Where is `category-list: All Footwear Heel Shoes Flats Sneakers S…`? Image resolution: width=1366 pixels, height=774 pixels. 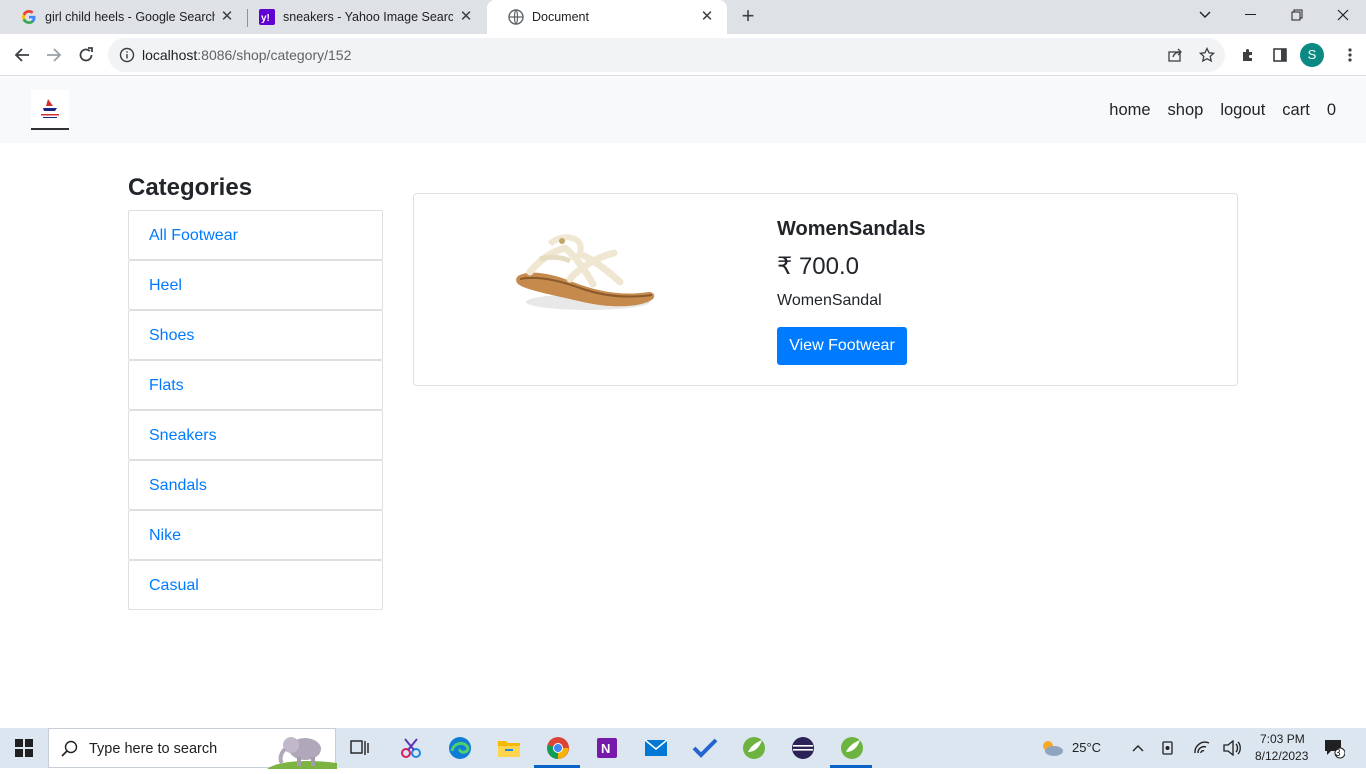
category-list: All Footwear Heel Shoes Flats Sneakers S… is located at coordinates (255, 410).